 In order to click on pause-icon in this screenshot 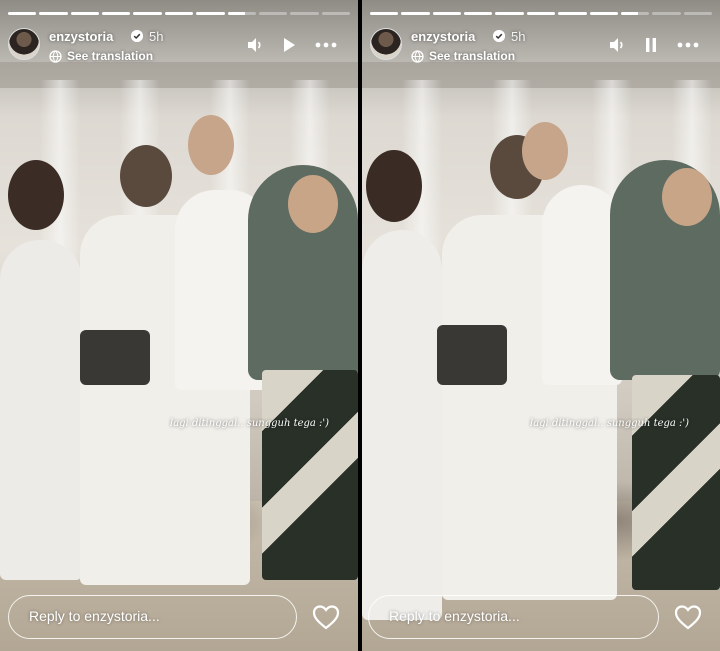, I will do `click(651, 45)`.